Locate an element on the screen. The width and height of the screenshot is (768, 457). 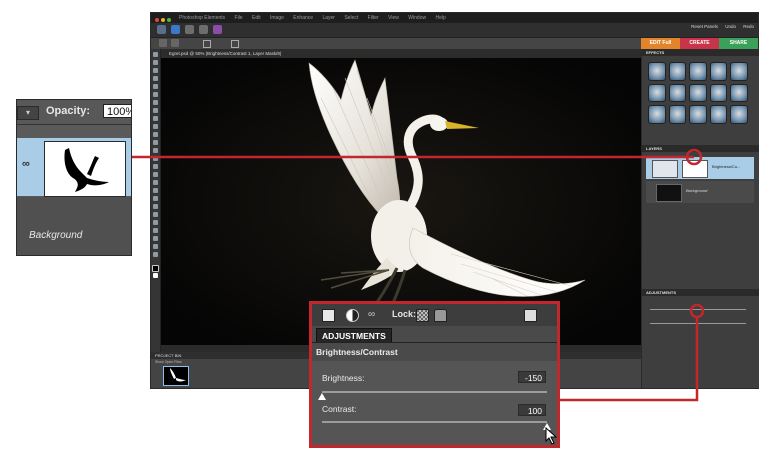
brush-tool-icon is located at coordinates (155, 182).